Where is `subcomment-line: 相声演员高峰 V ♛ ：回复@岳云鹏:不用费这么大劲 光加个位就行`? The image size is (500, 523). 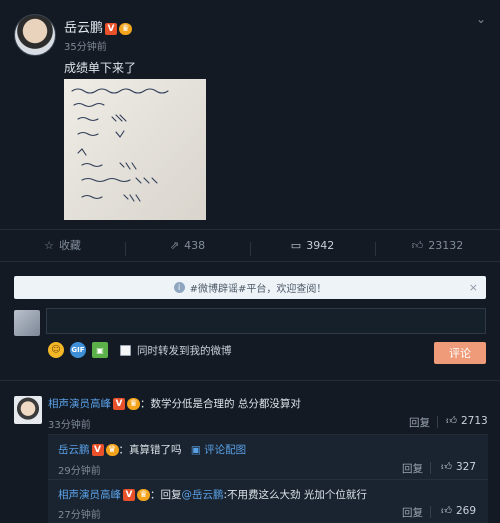 subcomment-line: 相声演员高峰 V ♛ ：回复@岳云鹏:不用费这么大劲 光加个位就行 is located at coordinates (212, 494).